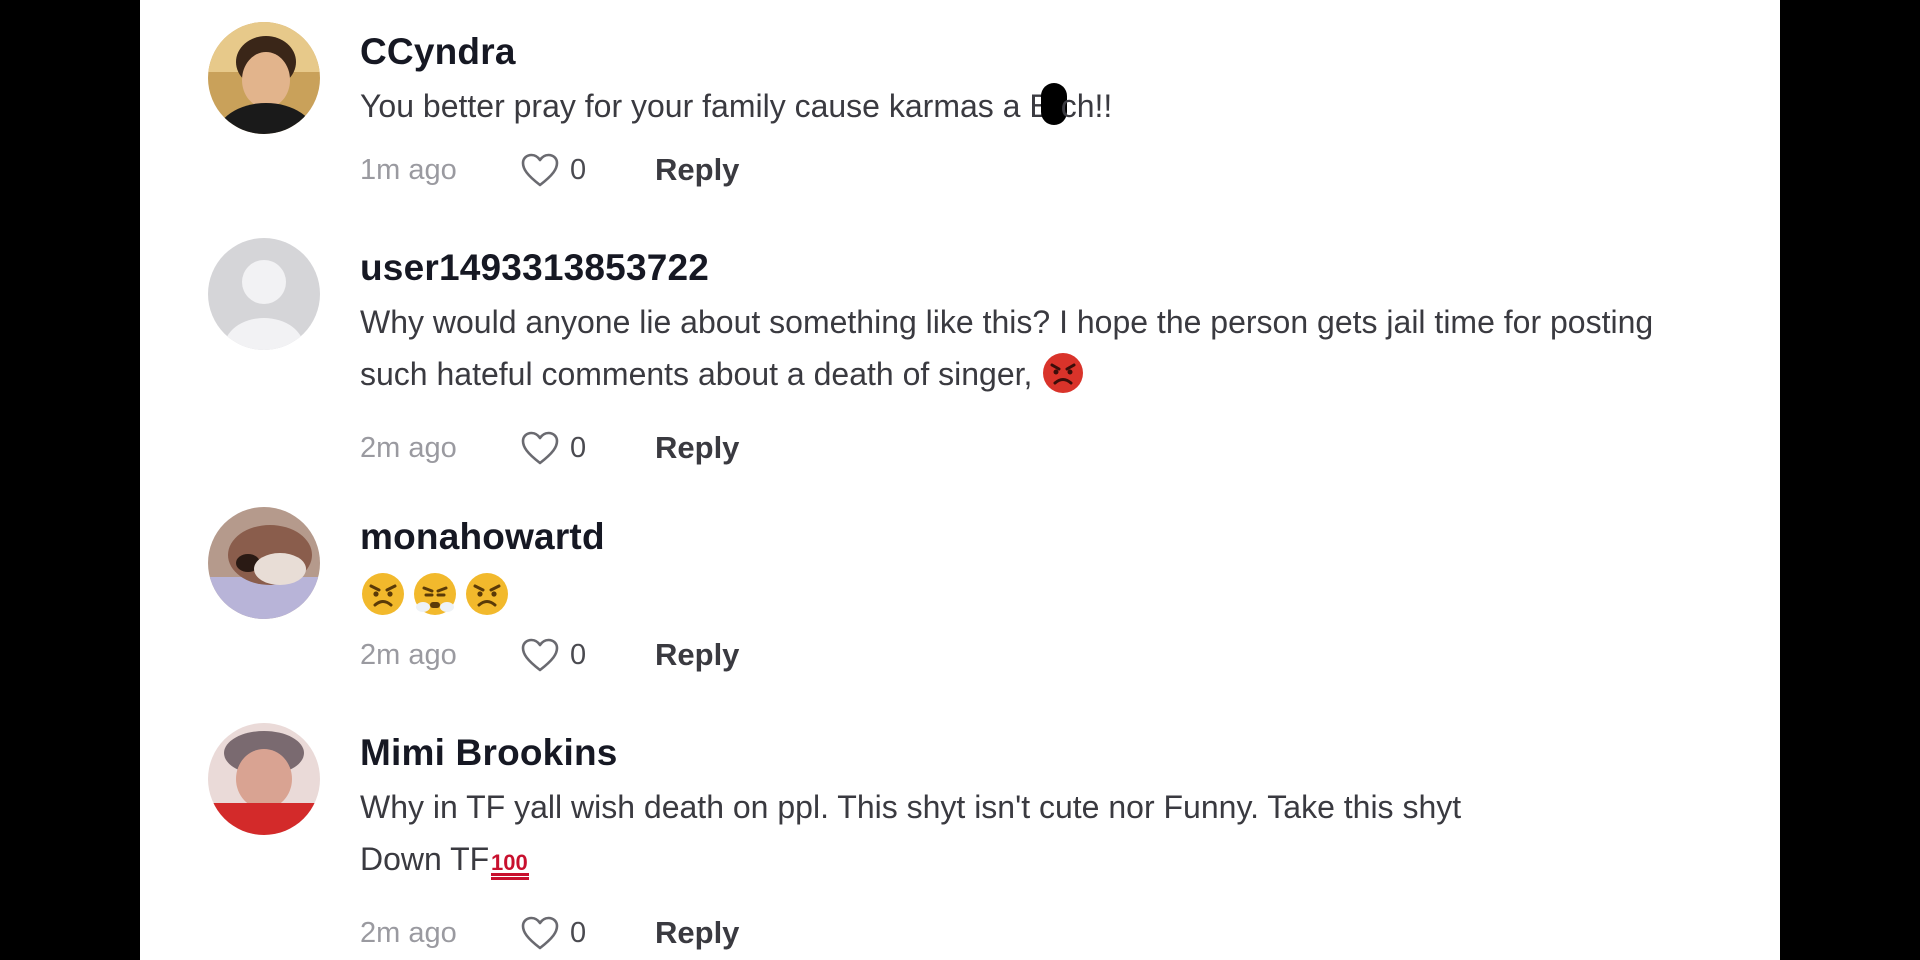 The width and height of the screenshot is (1920, 960). I want to click on username: CCyndra, so click(1040, 52).